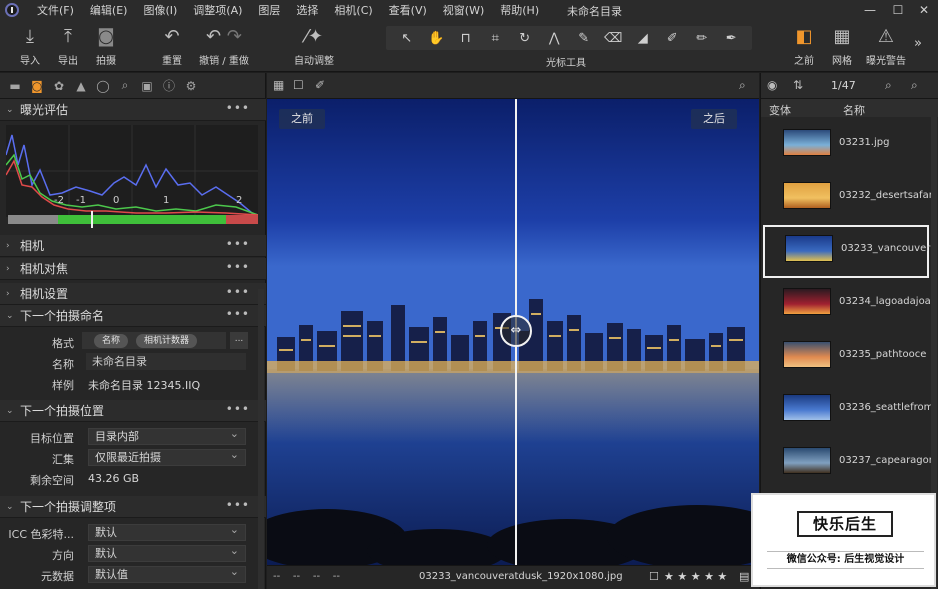  Describe the element at coordinates (898, 10) in the screenshot. I see `maximize-icon: ☐` at that location.